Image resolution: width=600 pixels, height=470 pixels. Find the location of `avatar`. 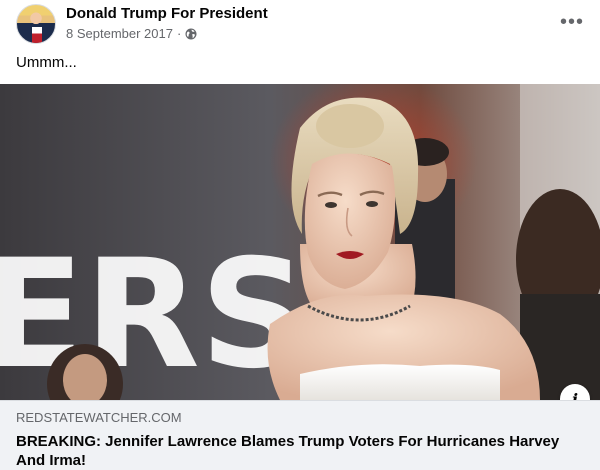

avatar is located at coordinates (36, 24).